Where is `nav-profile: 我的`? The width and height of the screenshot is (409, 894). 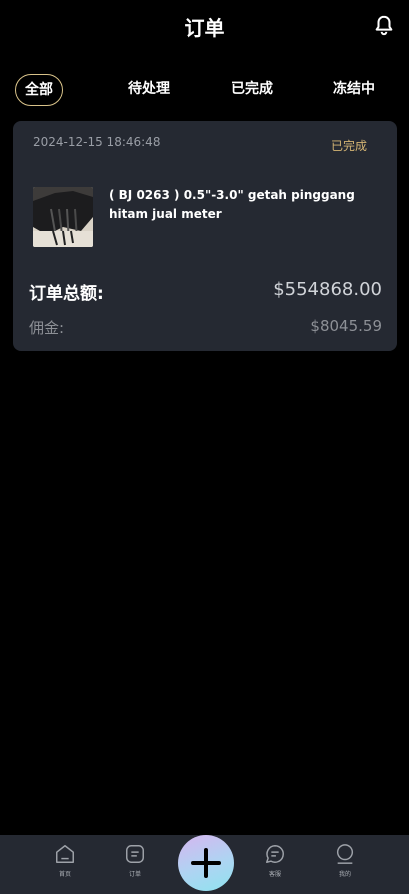 nav-profile: 我的 is located at coordinates (345, 860).